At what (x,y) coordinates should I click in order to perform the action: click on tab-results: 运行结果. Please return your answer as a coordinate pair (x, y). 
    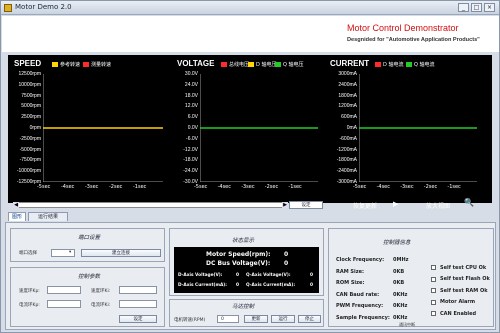
    Looking at the image, I should click on (48, 216).